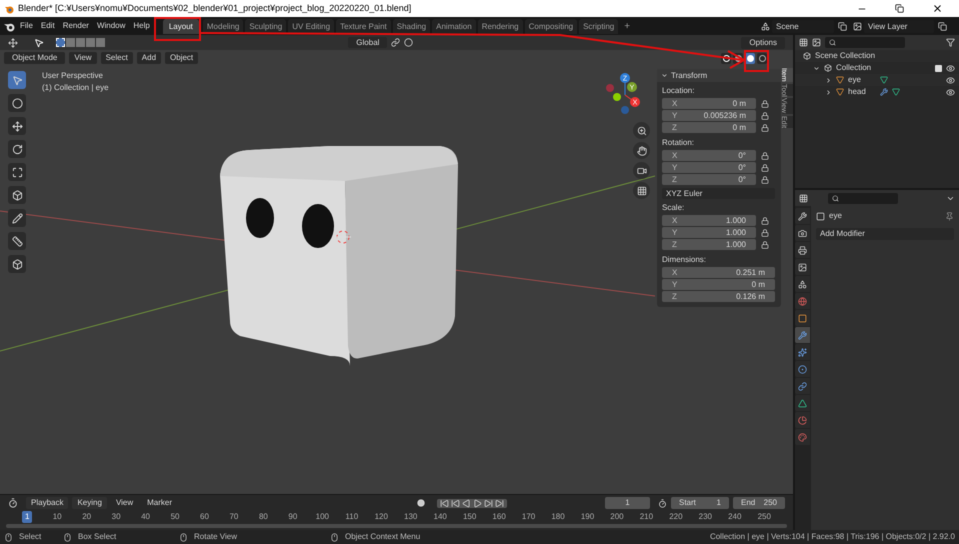 This screenshot has height=544, width=959. Describe the element at coordinates (116, 58) in the screenshot. I see `viewport-menu: Select` at that location.